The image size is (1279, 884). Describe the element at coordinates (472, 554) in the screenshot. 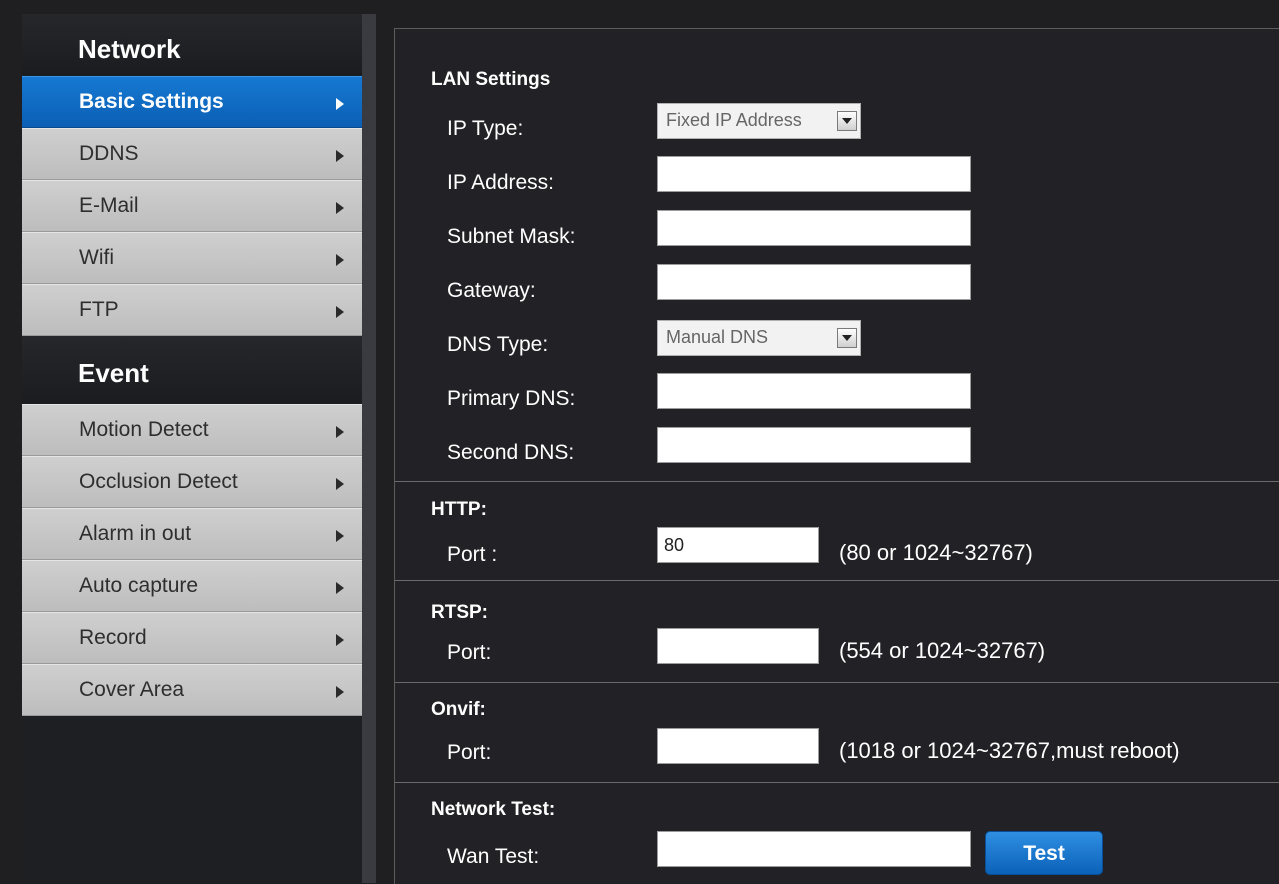

I see `http-port-label: Port :` at that location.